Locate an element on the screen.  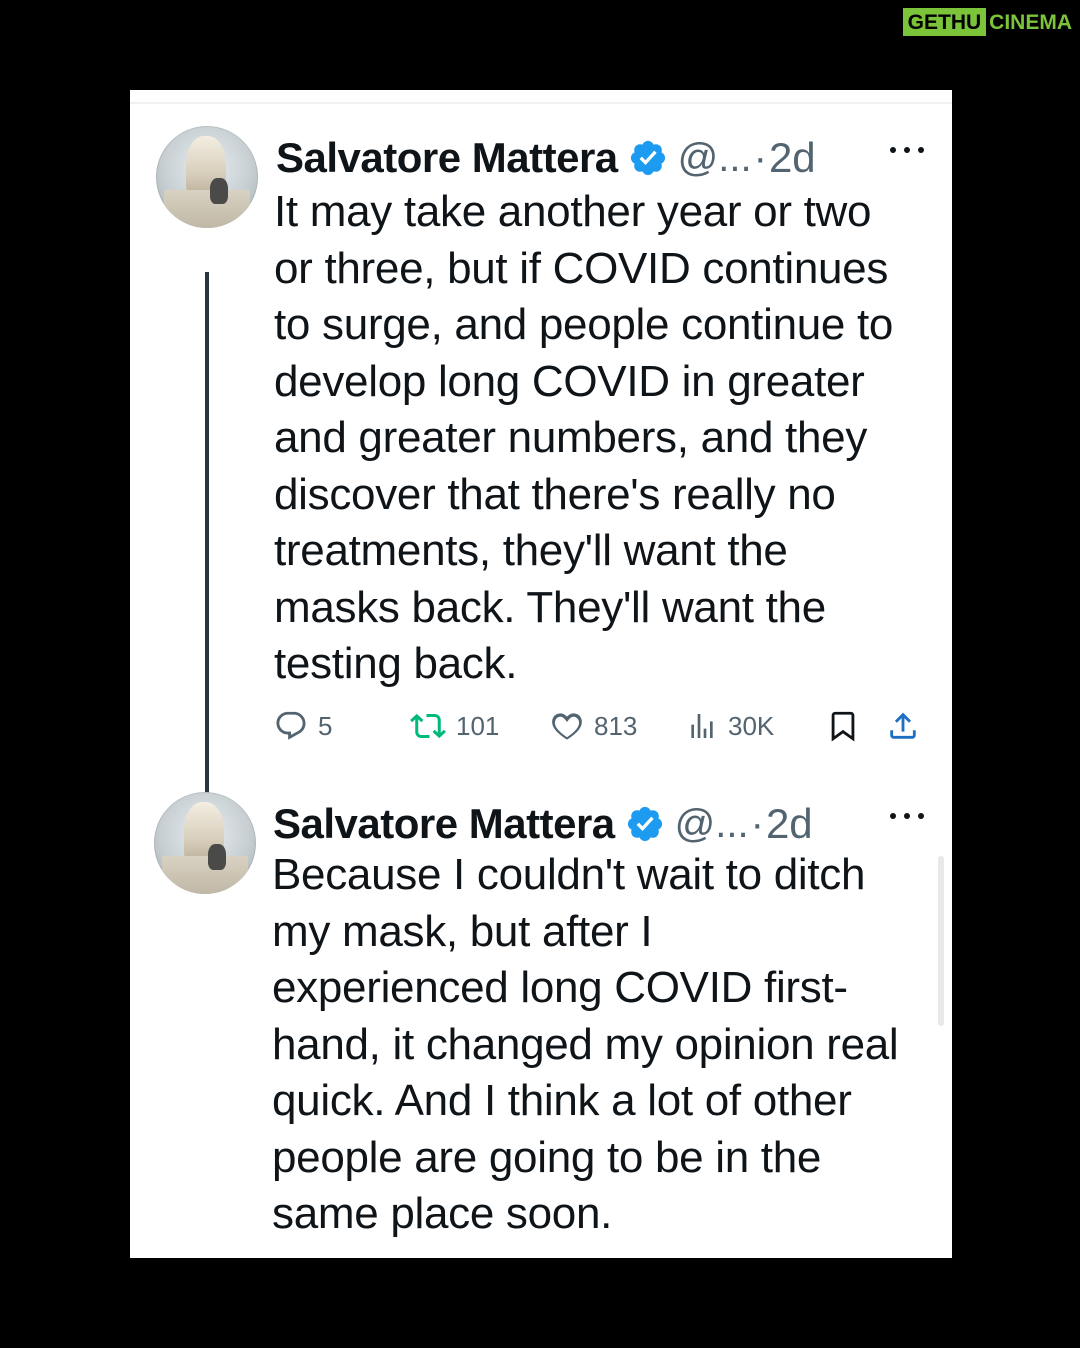
like-button: 813 is located at coordinates (593, 726).